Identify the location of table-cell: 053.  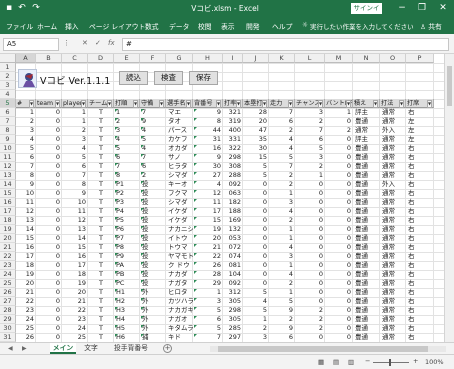
(233, 238).